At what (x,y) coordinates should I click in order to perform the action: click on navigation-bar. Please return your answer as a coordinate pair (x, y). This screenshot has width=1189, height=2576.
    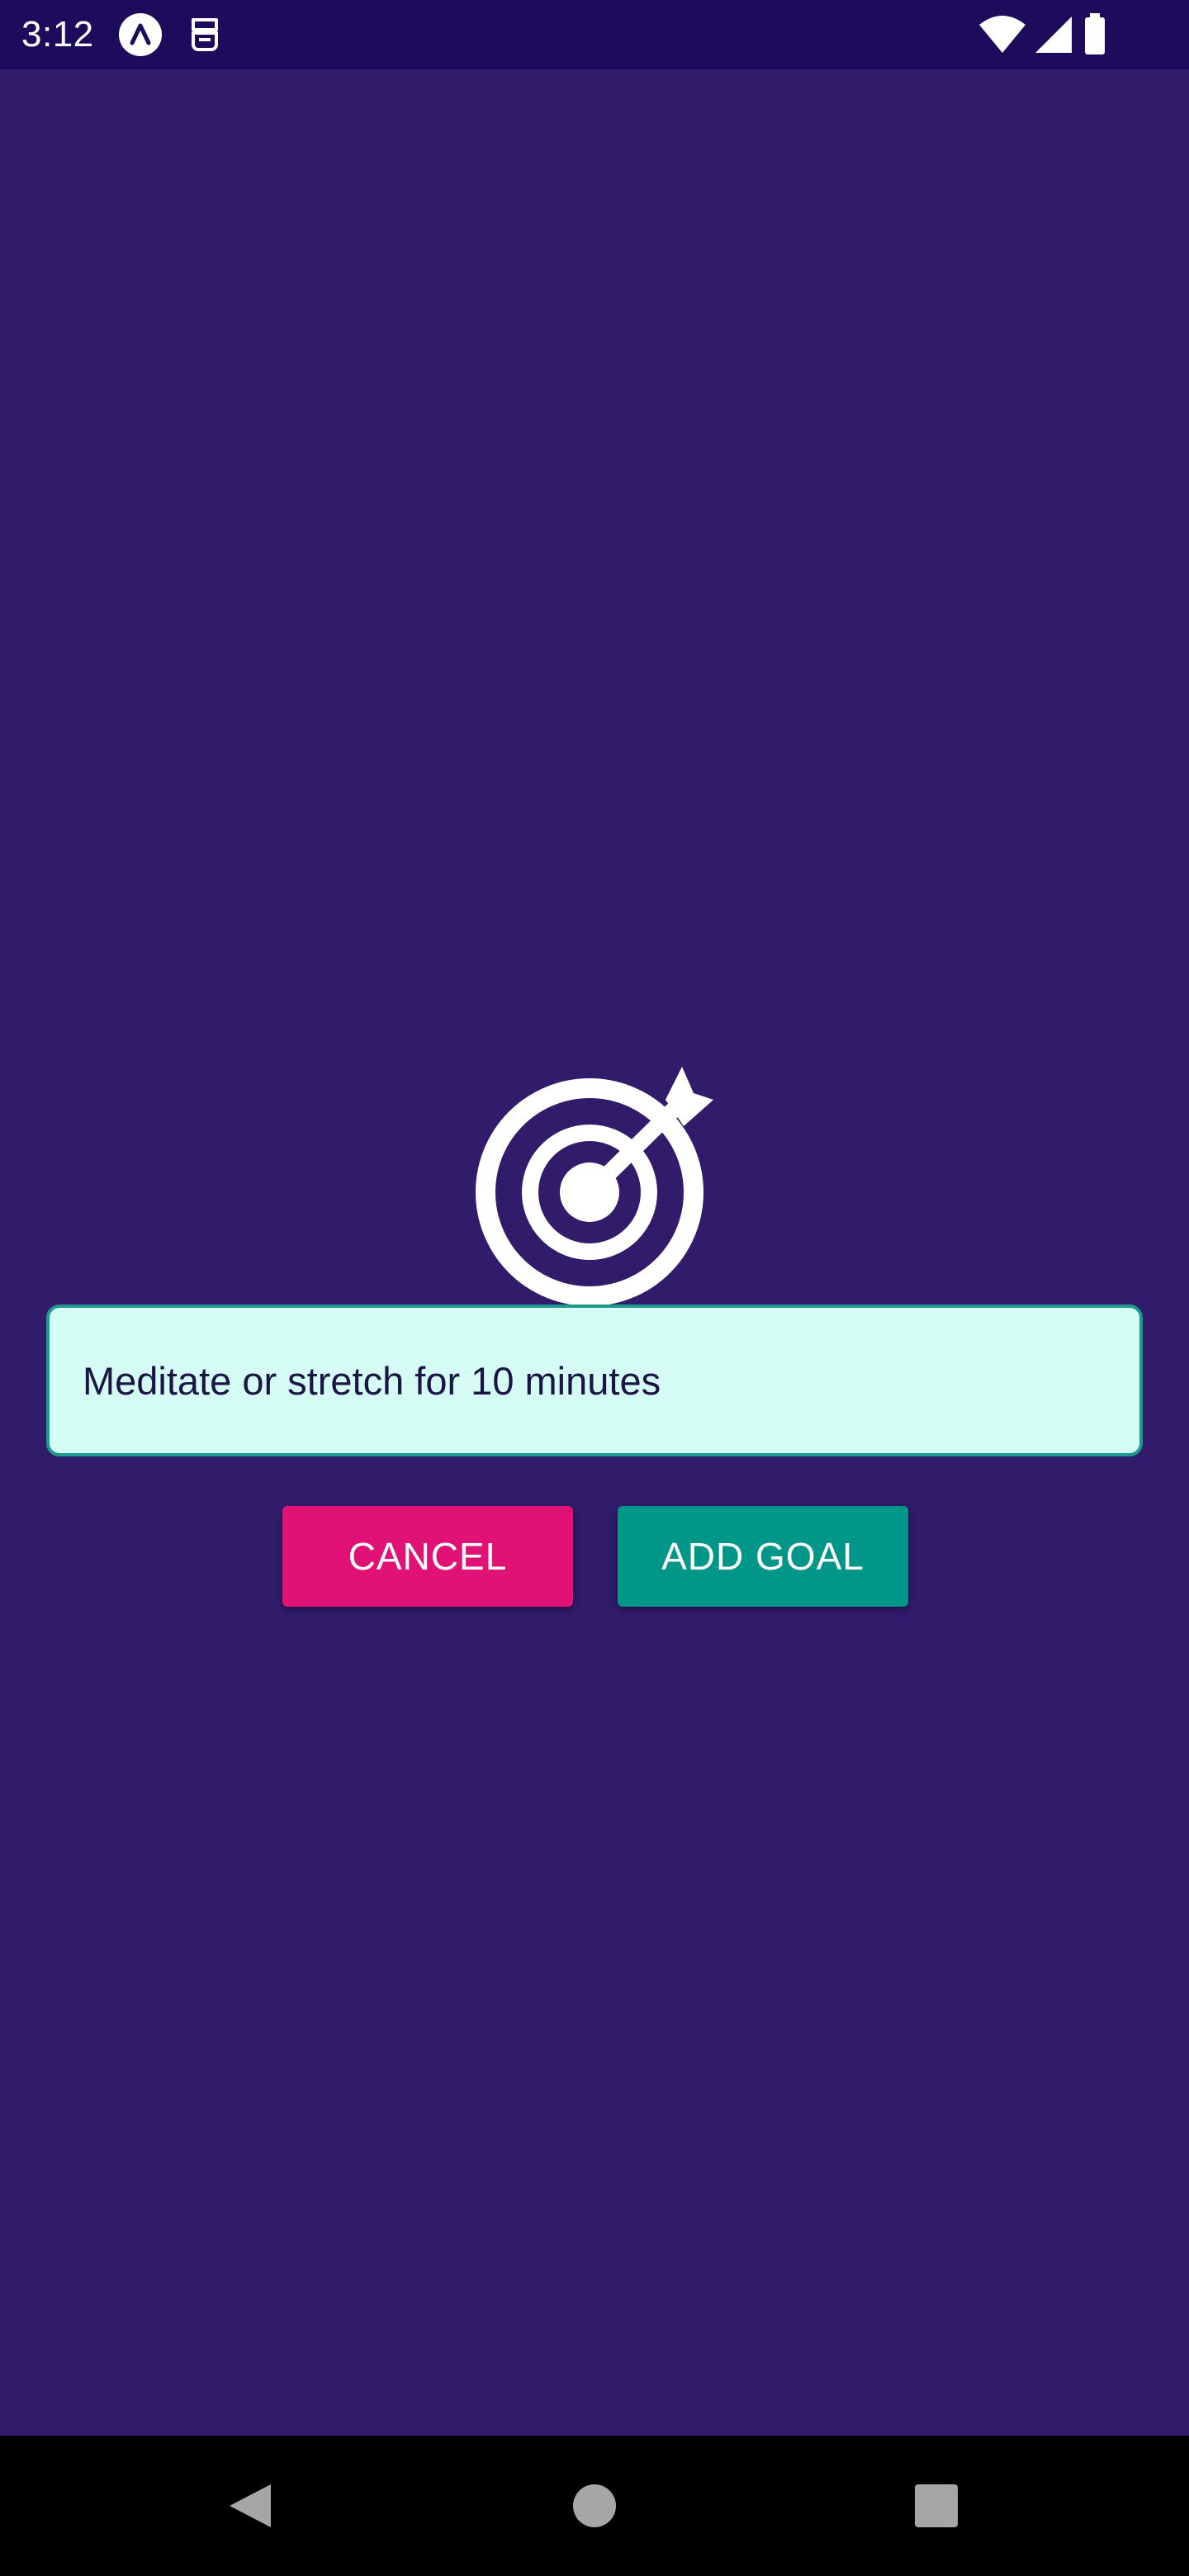
    Looking at the image, I should click on (594, 2506).